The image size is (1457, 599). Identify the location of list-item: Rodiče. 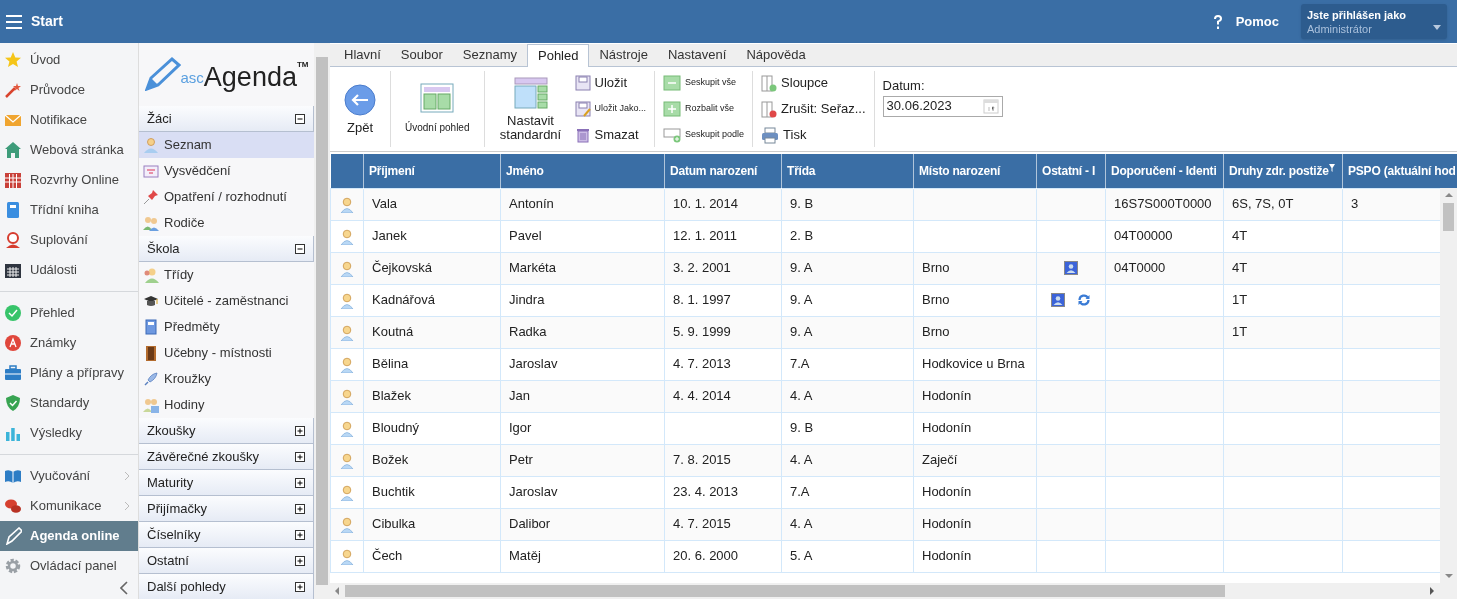
(226, 223).